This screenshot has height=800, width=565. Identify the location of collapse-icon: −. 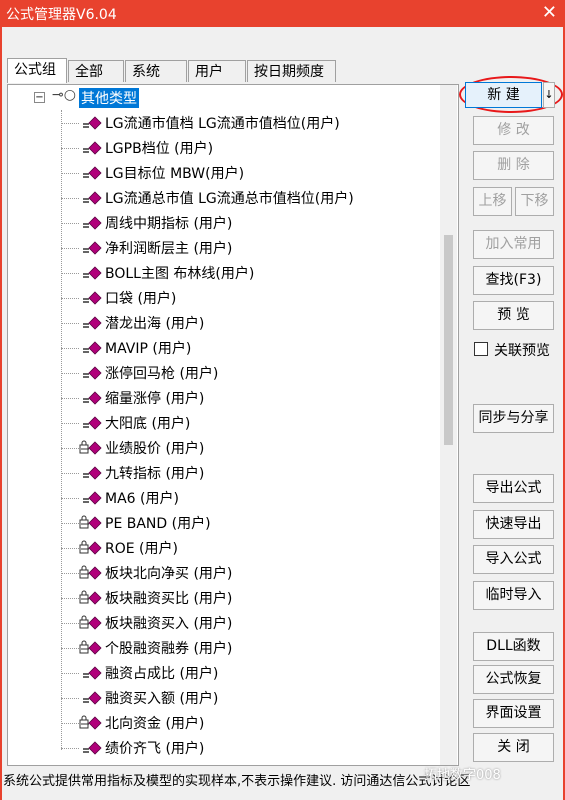
(39, 97).